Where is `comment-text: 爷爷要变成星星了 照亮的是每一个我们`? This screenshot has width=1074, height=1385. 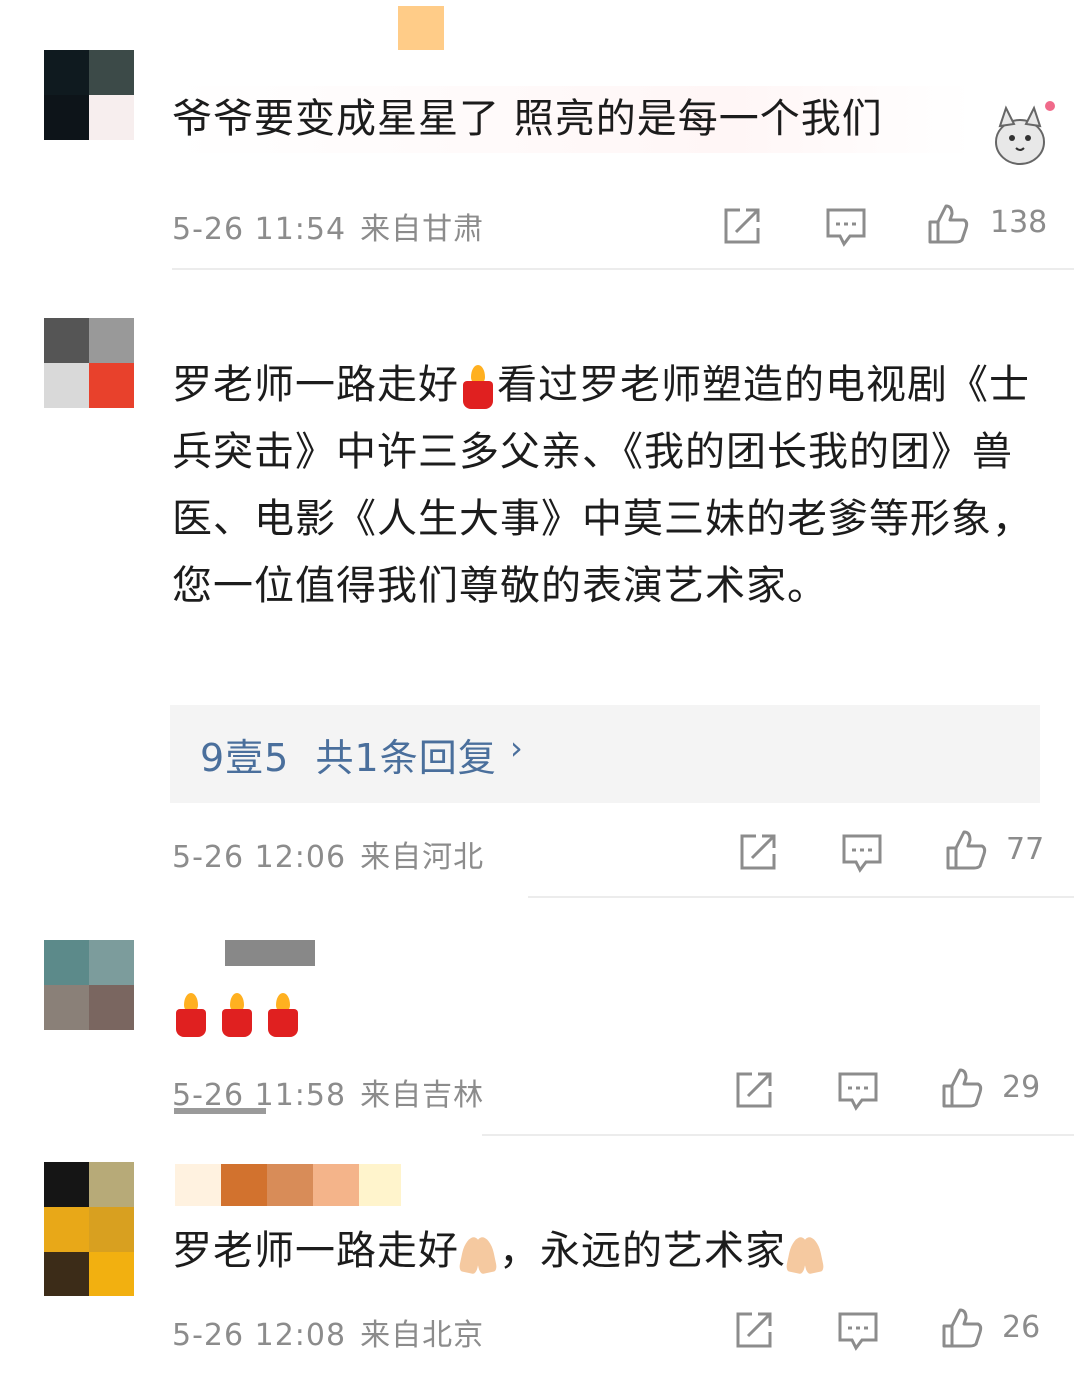 comment-text: 爷爷要变成星星了 照亮的是每一个我们 is located at coordinates (572, 119).